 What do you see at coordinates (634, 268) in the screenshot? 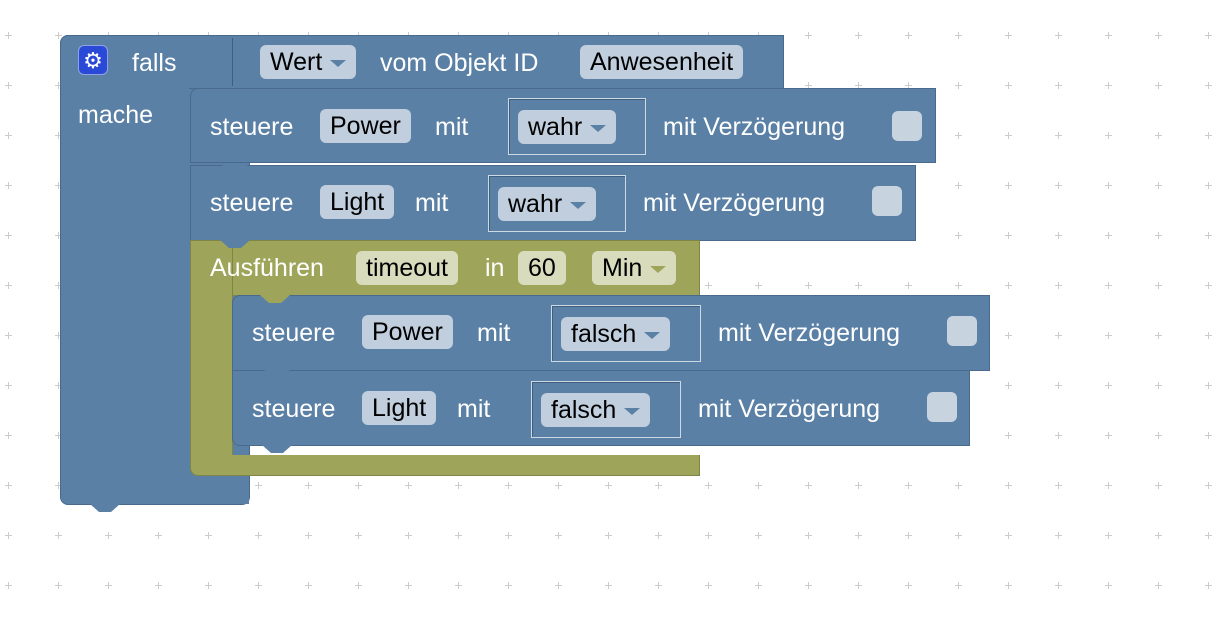
I see `timeout-unit-dropdown: Min` at bounding box center [634, 268].